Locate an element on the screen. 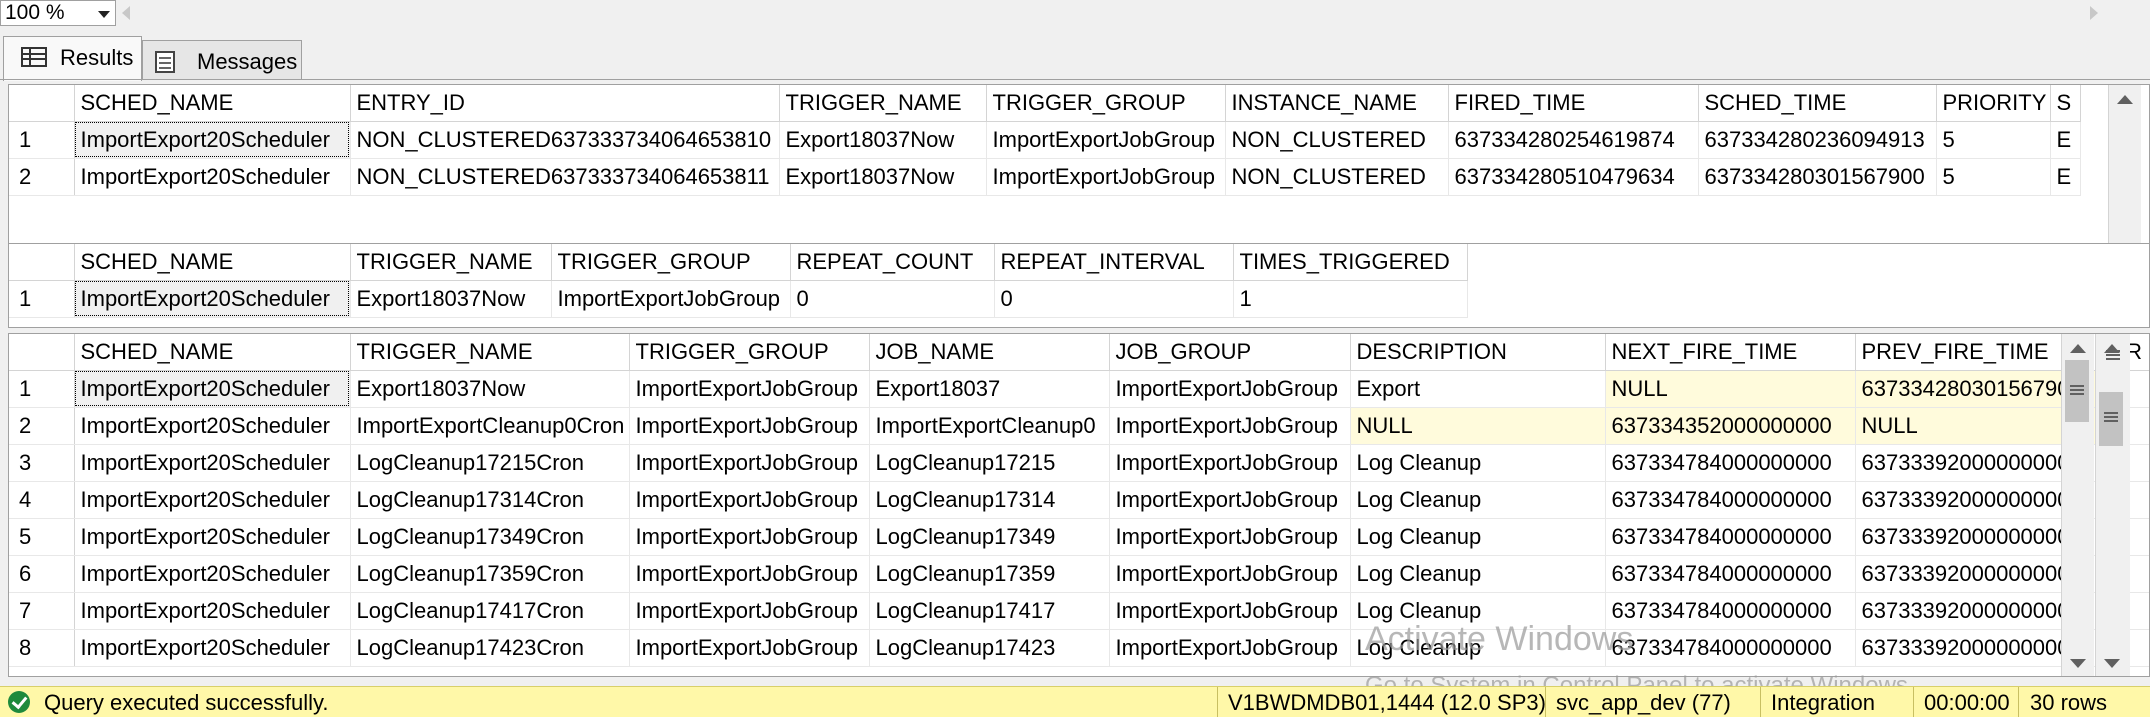  scroll-left-icon is located at coordinates (126, 13).